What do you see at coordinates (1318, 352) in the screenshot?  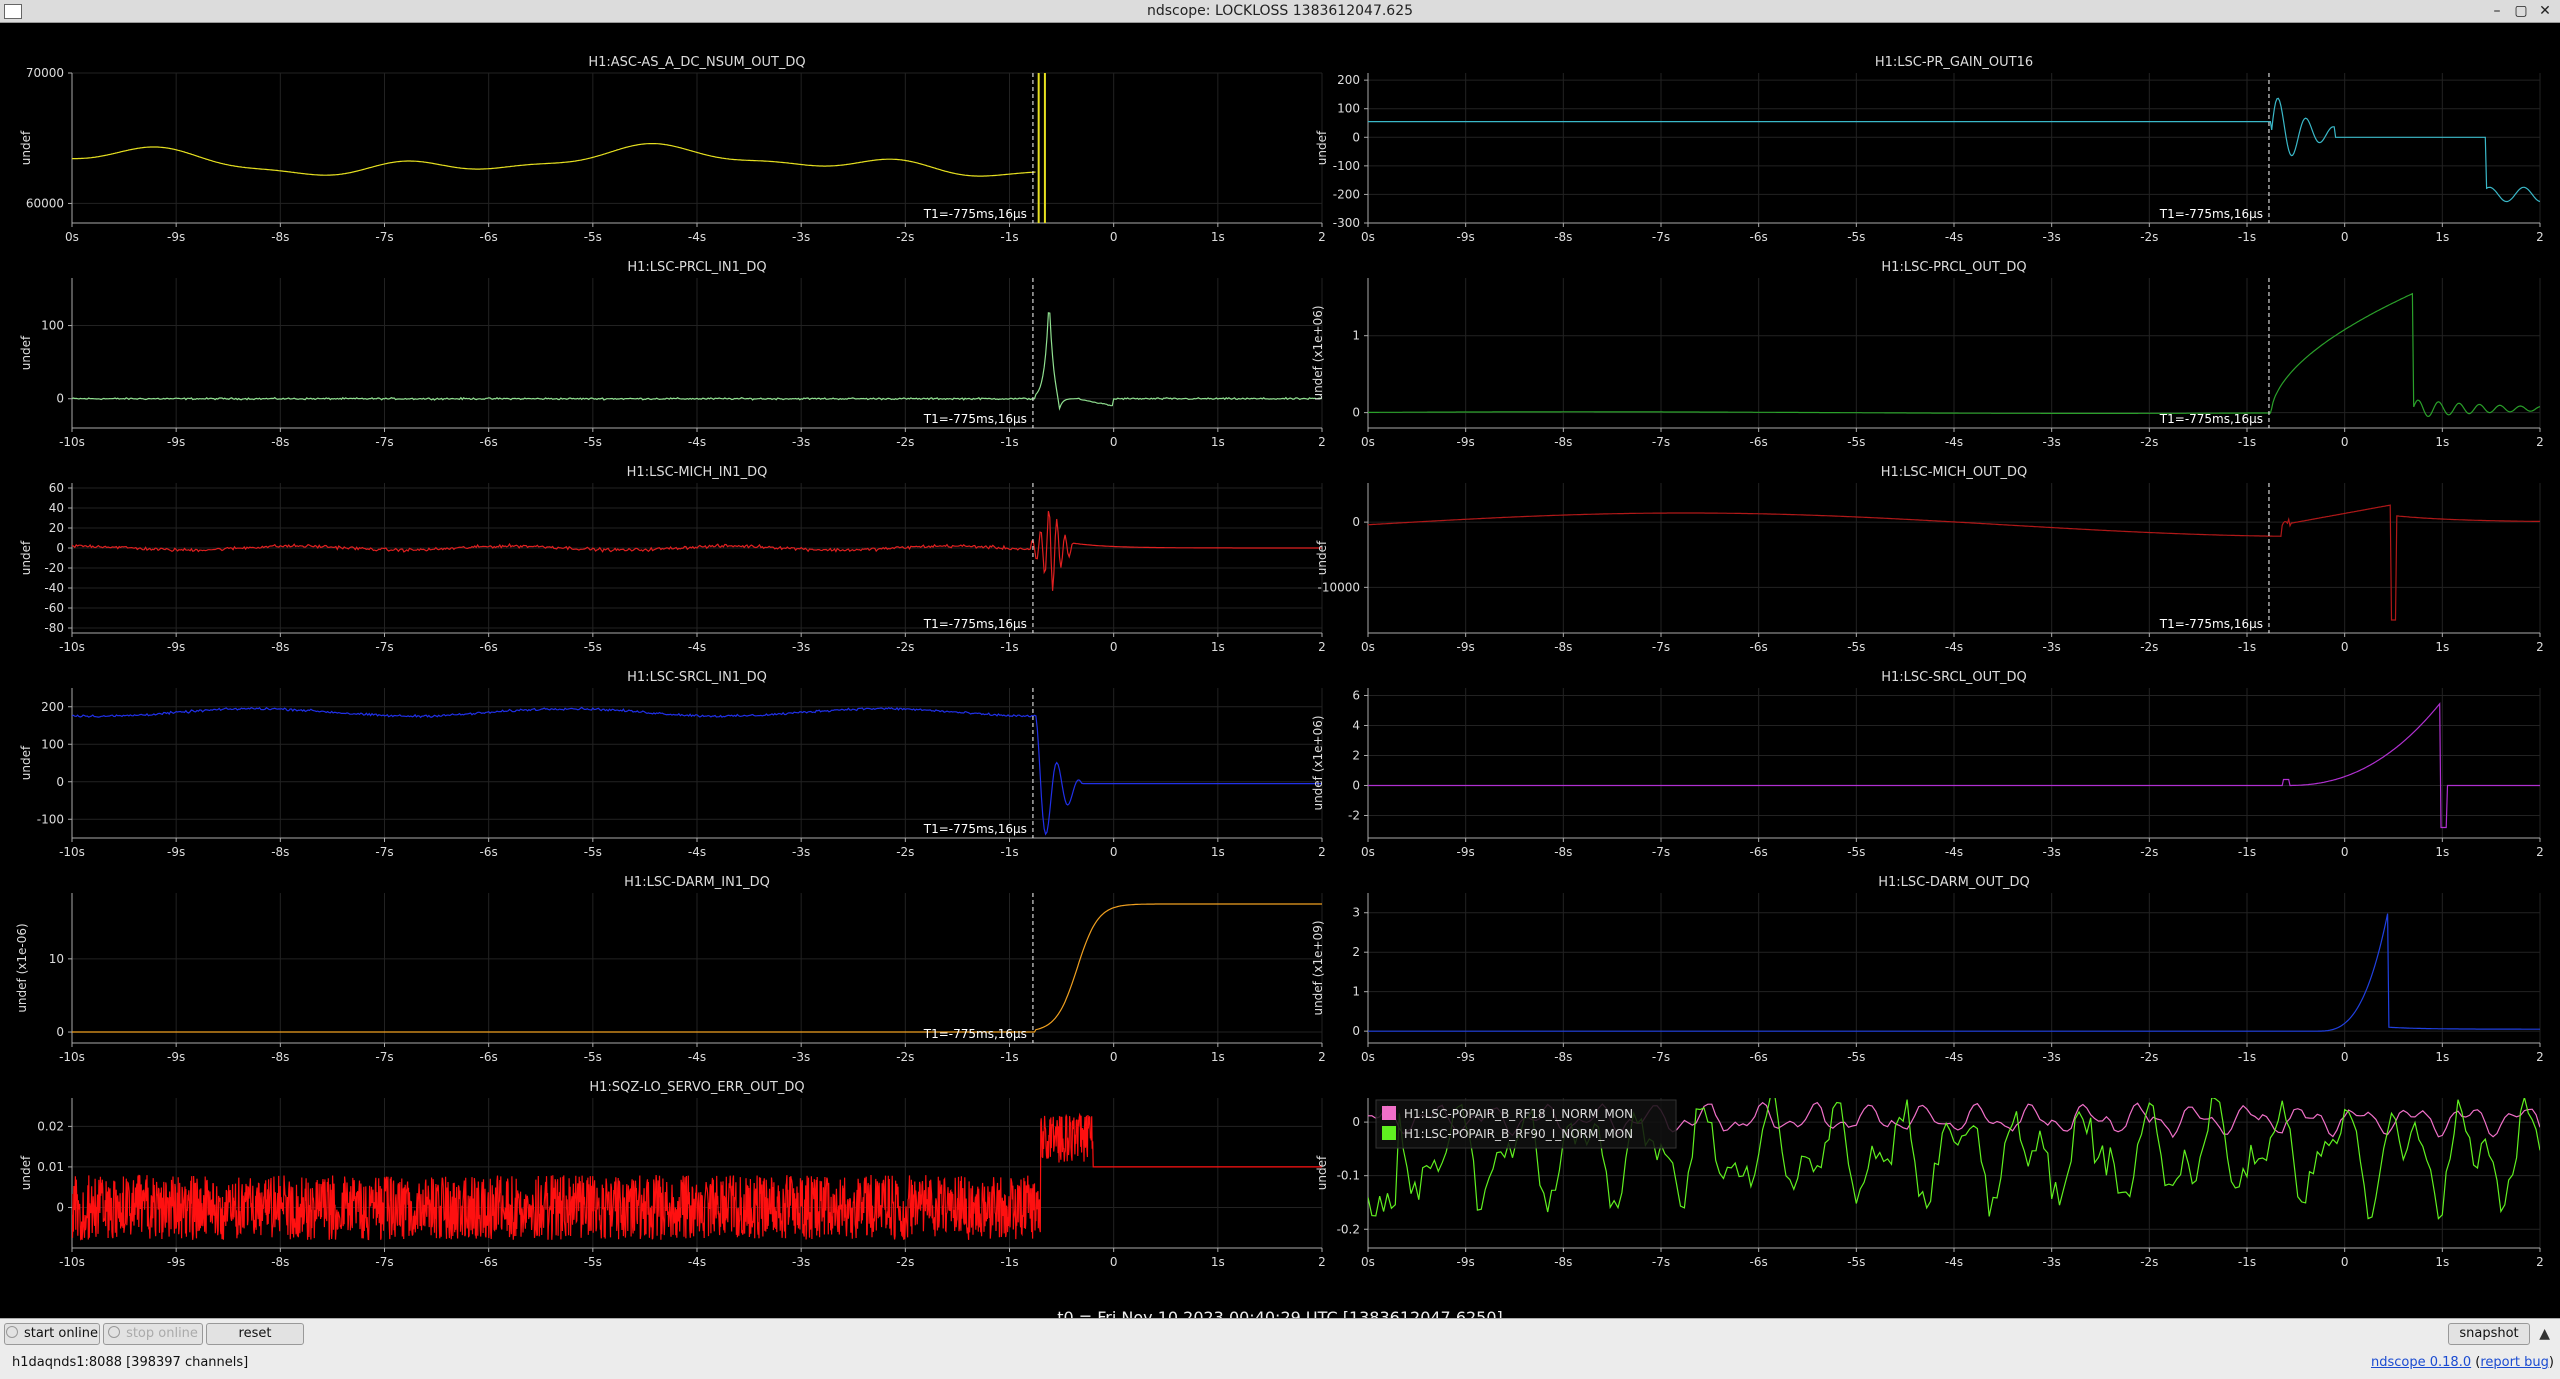 I see `y-axis-label: undef (x1e+06)` at bounding box center [1318, 352].